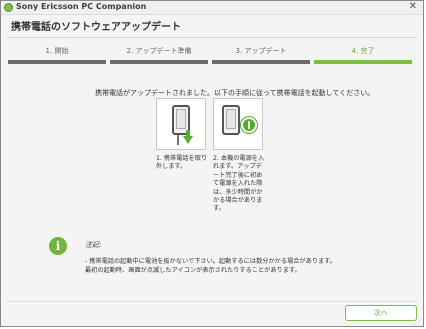  Describe the element at coordinates (231, 120) in the screenshot. I see `phone-icon` at that location.